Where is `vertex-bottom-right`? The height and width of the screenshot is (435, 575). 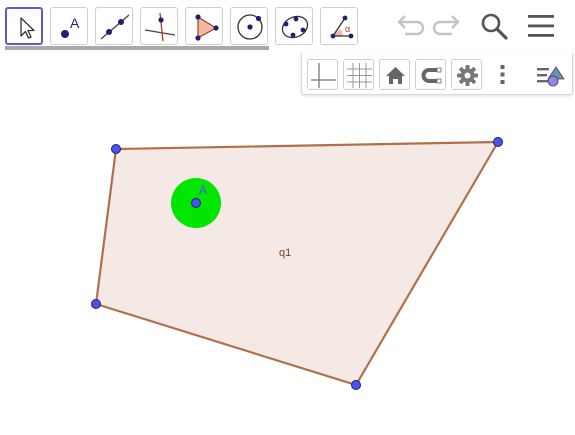 vertex-bottom-right is located at coordinates (356, 385).